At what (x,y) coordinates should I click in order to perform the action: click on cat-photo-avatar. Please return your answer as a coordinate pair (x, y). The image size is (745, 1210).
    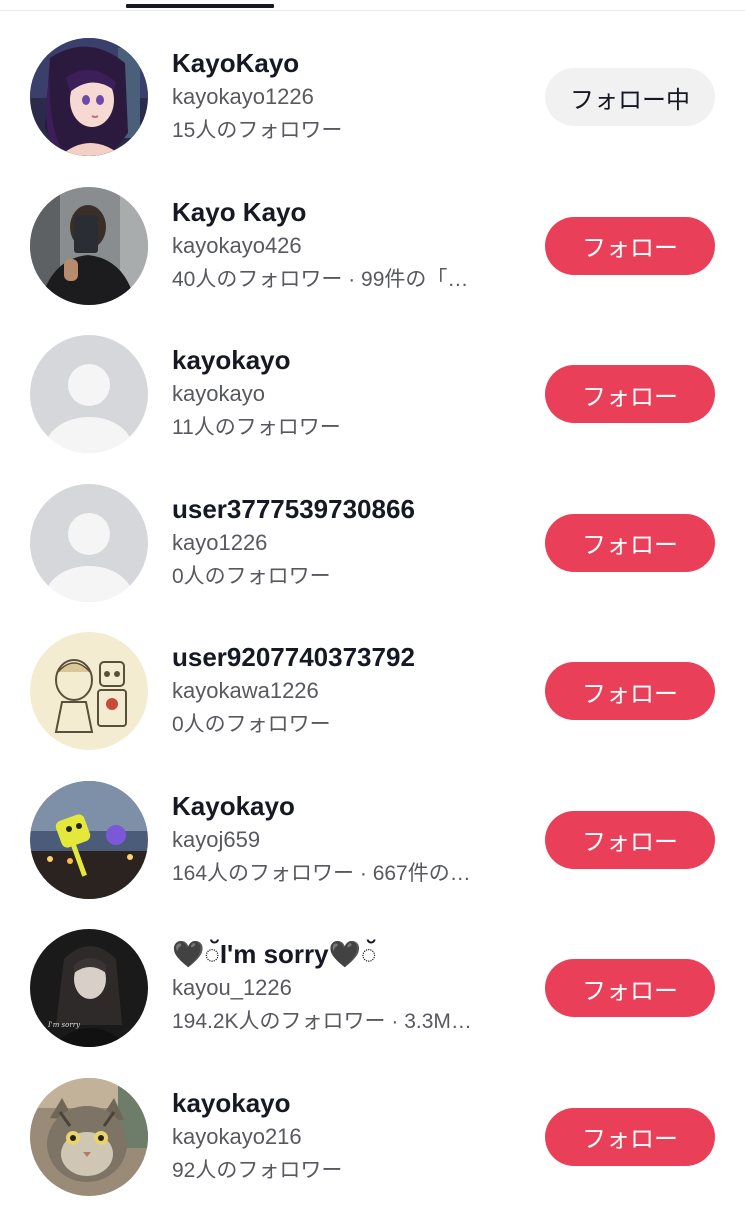
    Looking at the image, I should click on (89, 1137).